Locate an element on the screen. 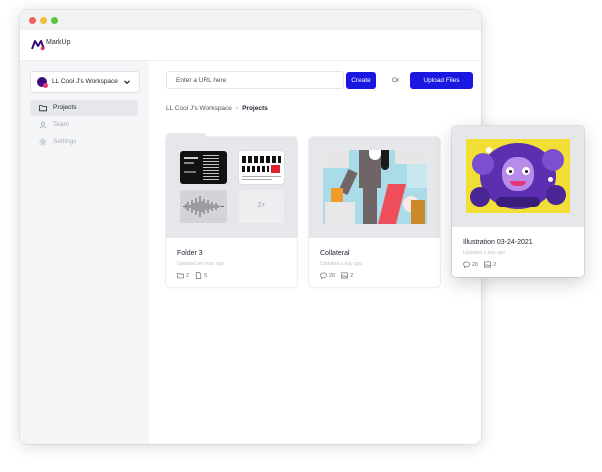  workspace-name: LL Cool J's Workspace is located at coordinates (85, 81).